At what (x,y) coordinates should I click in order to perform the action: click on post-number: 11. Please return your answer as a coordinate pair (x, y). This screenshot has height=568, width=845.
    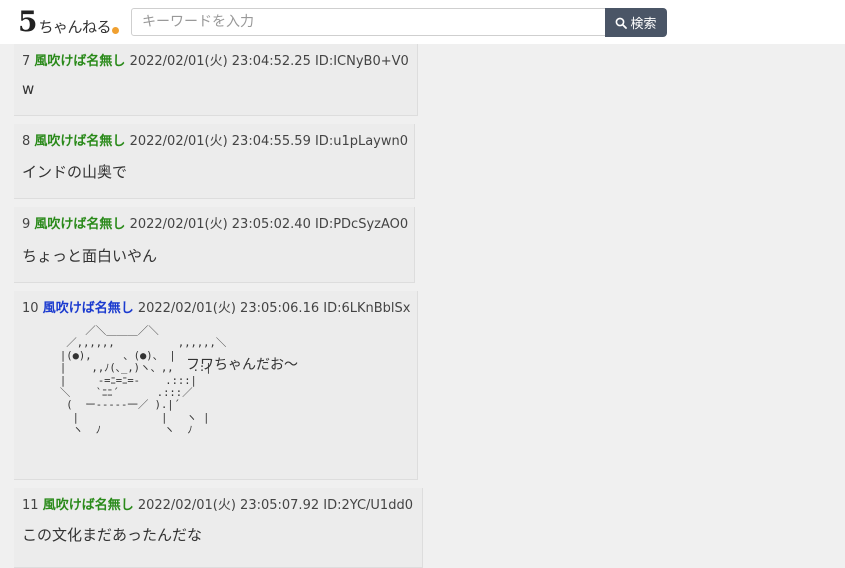
    Looking at the image, I should click on (30, 505).